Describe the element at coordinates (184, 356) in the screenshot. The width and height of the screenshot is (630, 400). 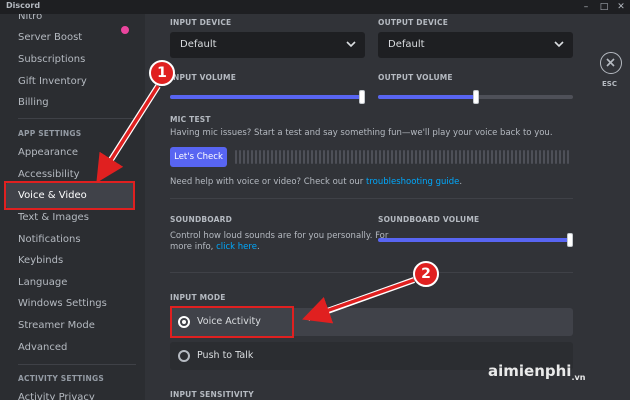
I see `radio-unselected-icon` at that location.